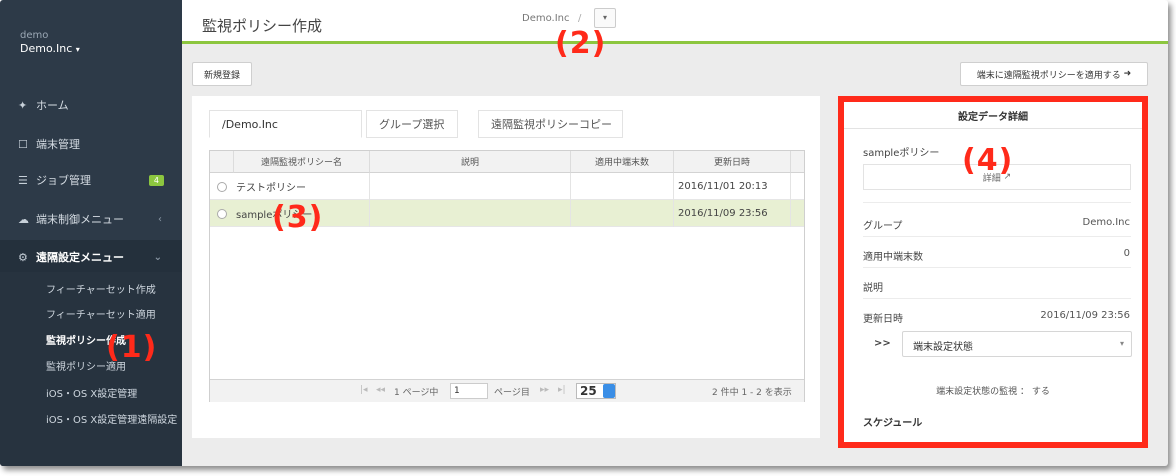 The width and height of the screenshot is (1176, 476). Describe the element at coordinates (883, 226) in the screenshot. I see `group-label: グループ` at that location.